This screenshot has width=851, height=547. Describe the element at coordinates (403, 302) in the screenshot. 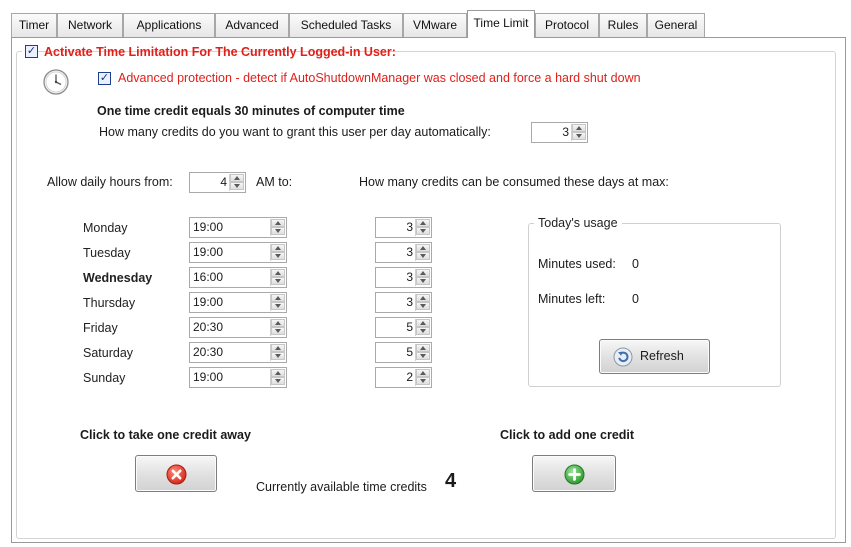

I see `max-credits-thursday: 3` at that location.